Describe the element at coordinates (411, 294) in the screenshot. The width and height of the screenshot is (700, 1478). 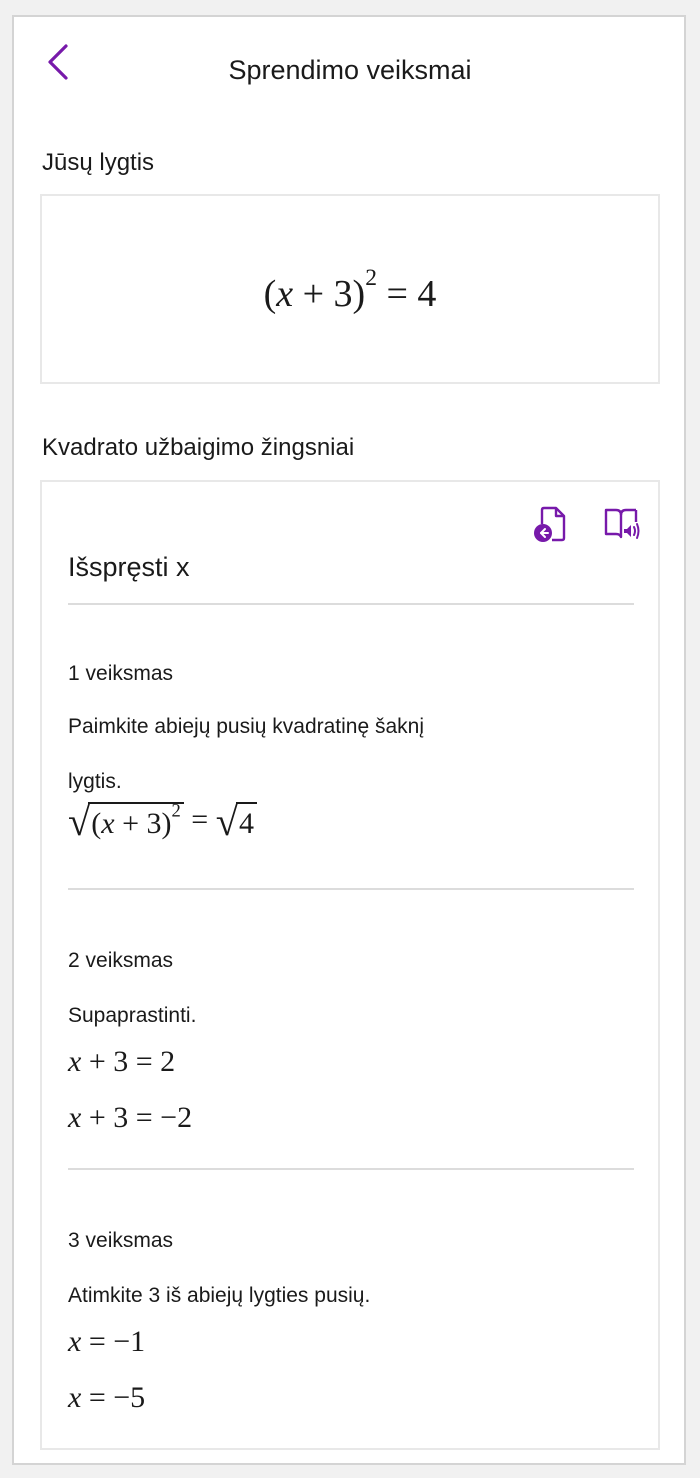
I see `equation-rhs: = 4` at that location.